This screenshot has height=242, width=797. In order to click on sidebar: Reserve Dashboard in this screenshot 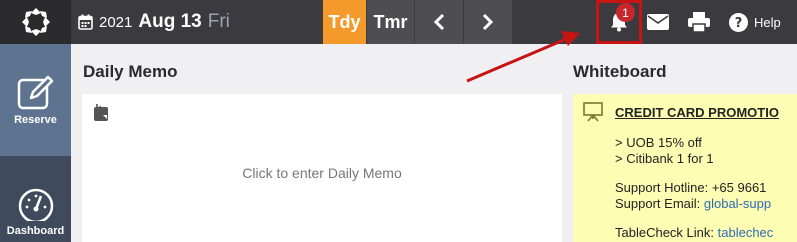, I will do `click(35, 143)`.